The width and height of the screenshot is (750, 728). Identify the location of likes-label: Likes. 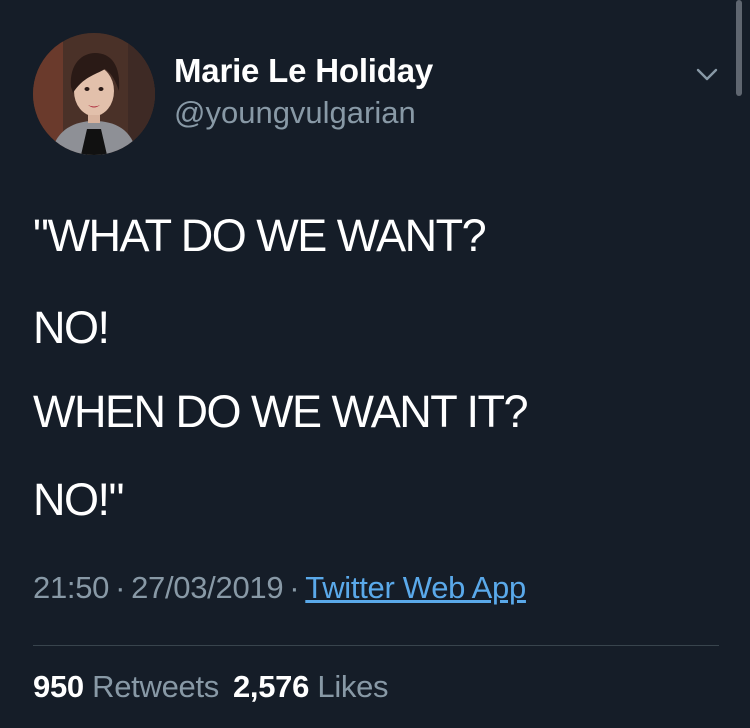
(353, 686).